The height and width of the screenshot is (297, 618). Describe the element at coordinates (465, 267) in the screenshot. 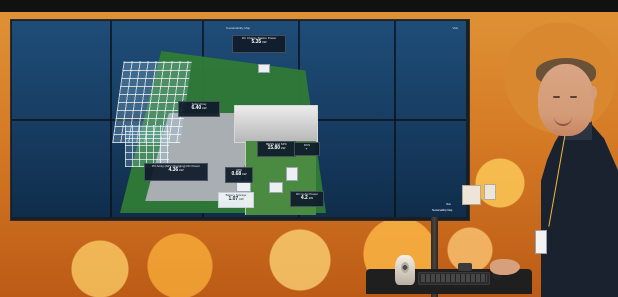

I see `small-desk-device` at that location.